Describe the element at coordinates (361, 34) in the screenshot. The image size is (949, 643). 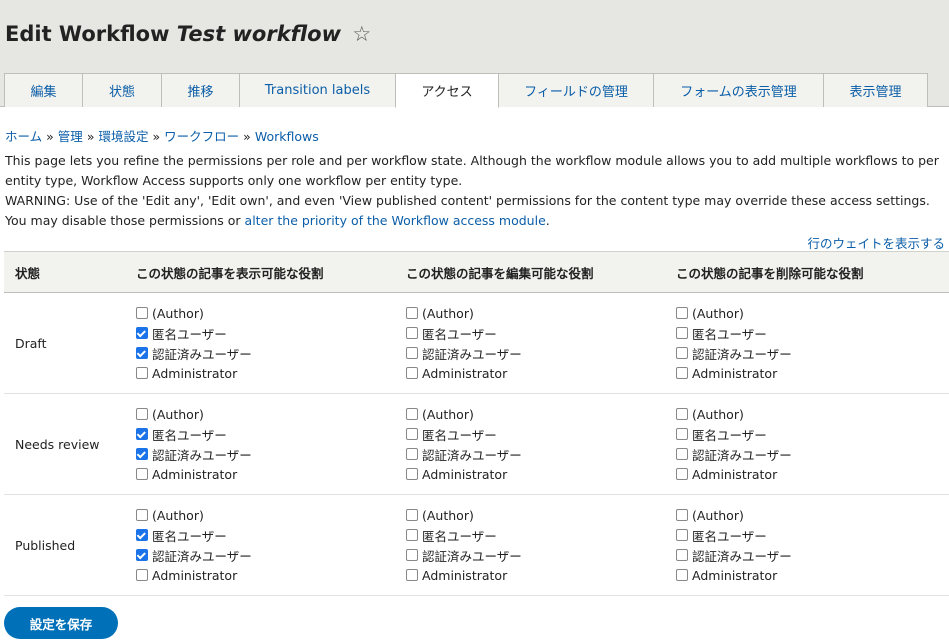
I see `star-icon: ☆` at that location.